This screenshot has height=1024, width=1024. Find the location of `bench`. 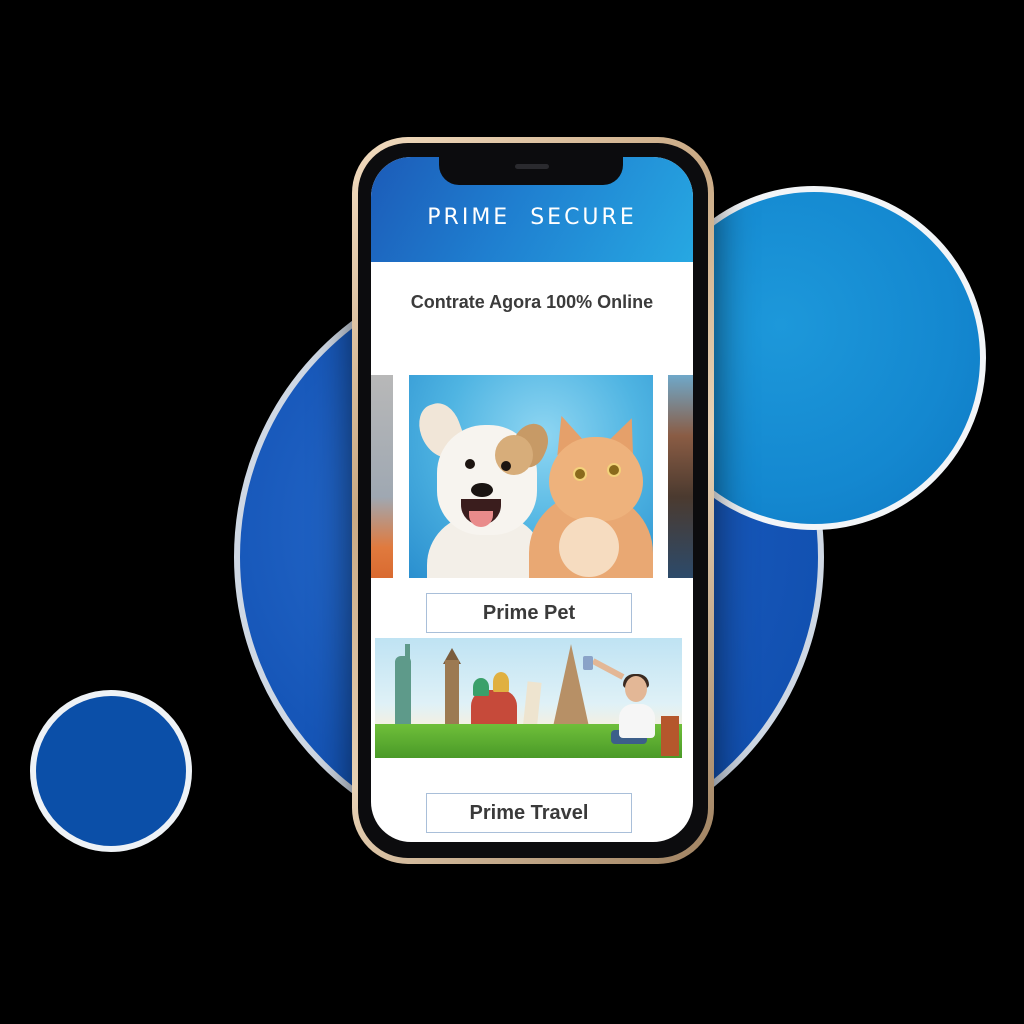

bench is located at coordinates (670, 736).